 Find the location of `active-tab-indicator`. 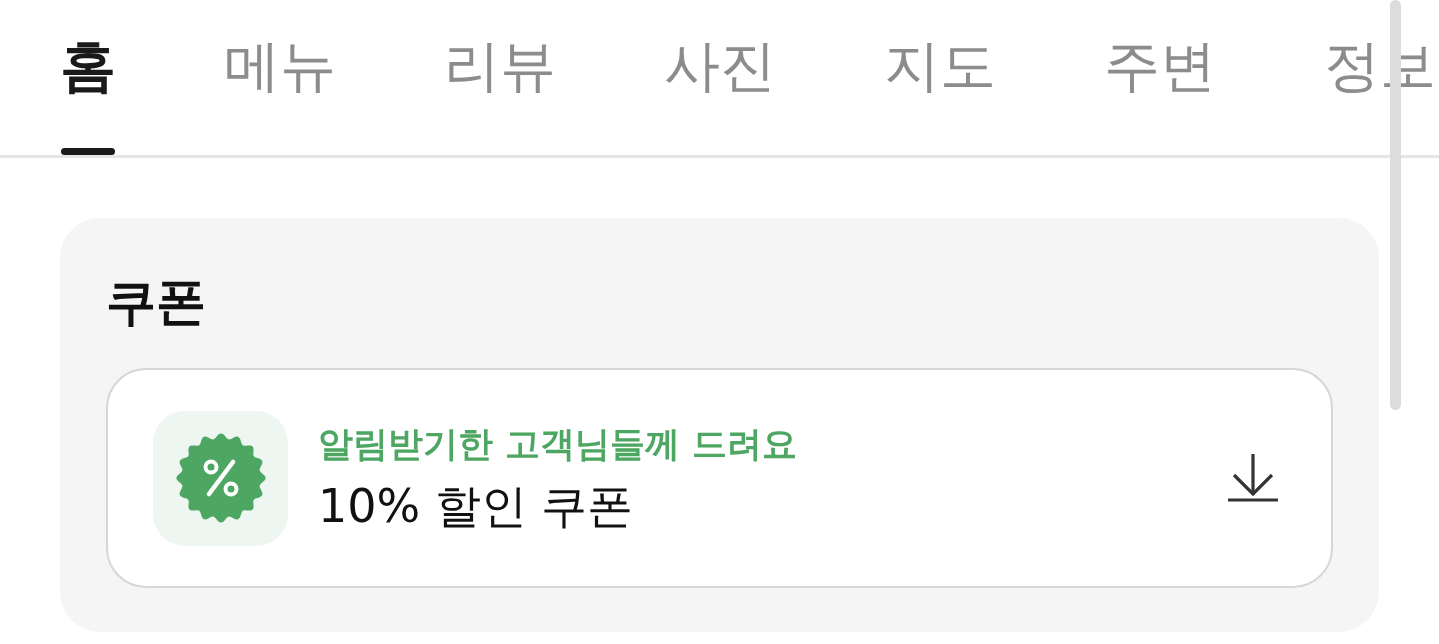

active-tab-indicator is located at coordinates (88, 151).